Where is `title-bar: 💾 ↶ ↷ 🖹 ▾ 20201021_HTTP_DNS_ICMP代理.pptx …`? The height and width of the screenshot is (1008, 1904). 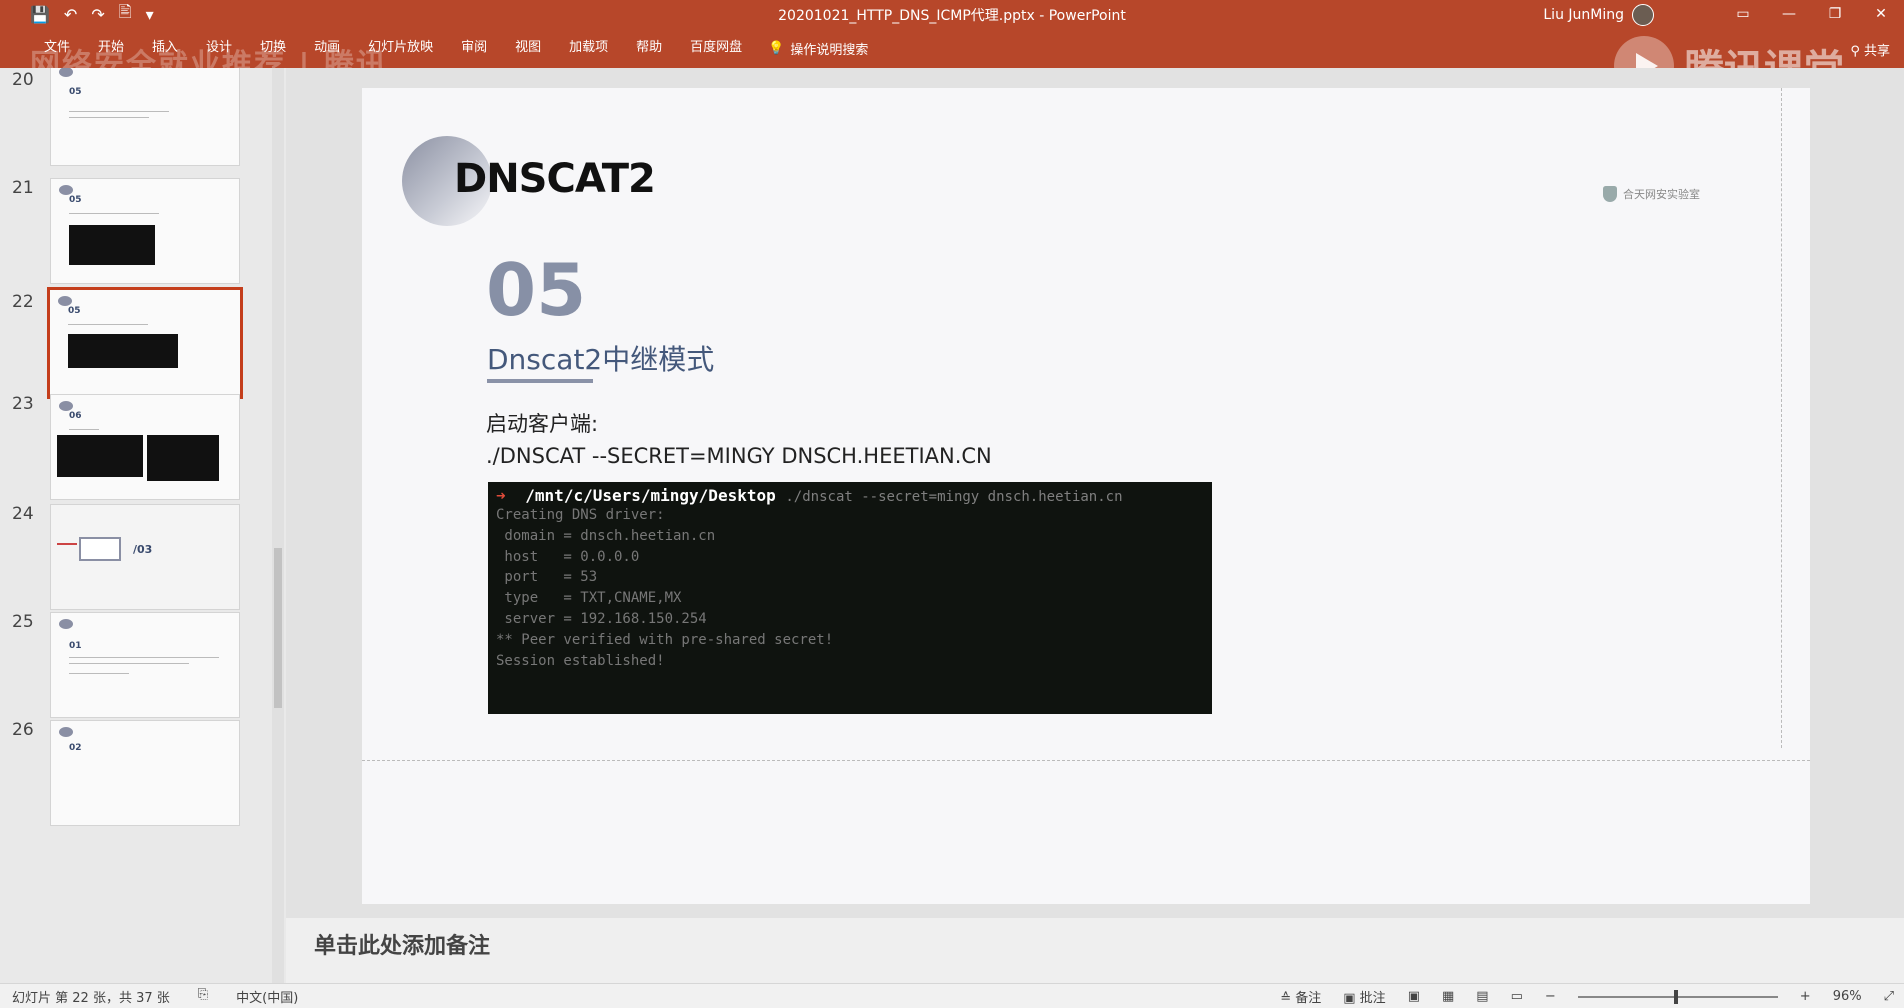 title-bar: 💾 ↶ ↷ 🖹 ▾ 20201021_HTTP_DNS_ICMP代理.pptx … is located at coordinates (952, 14).